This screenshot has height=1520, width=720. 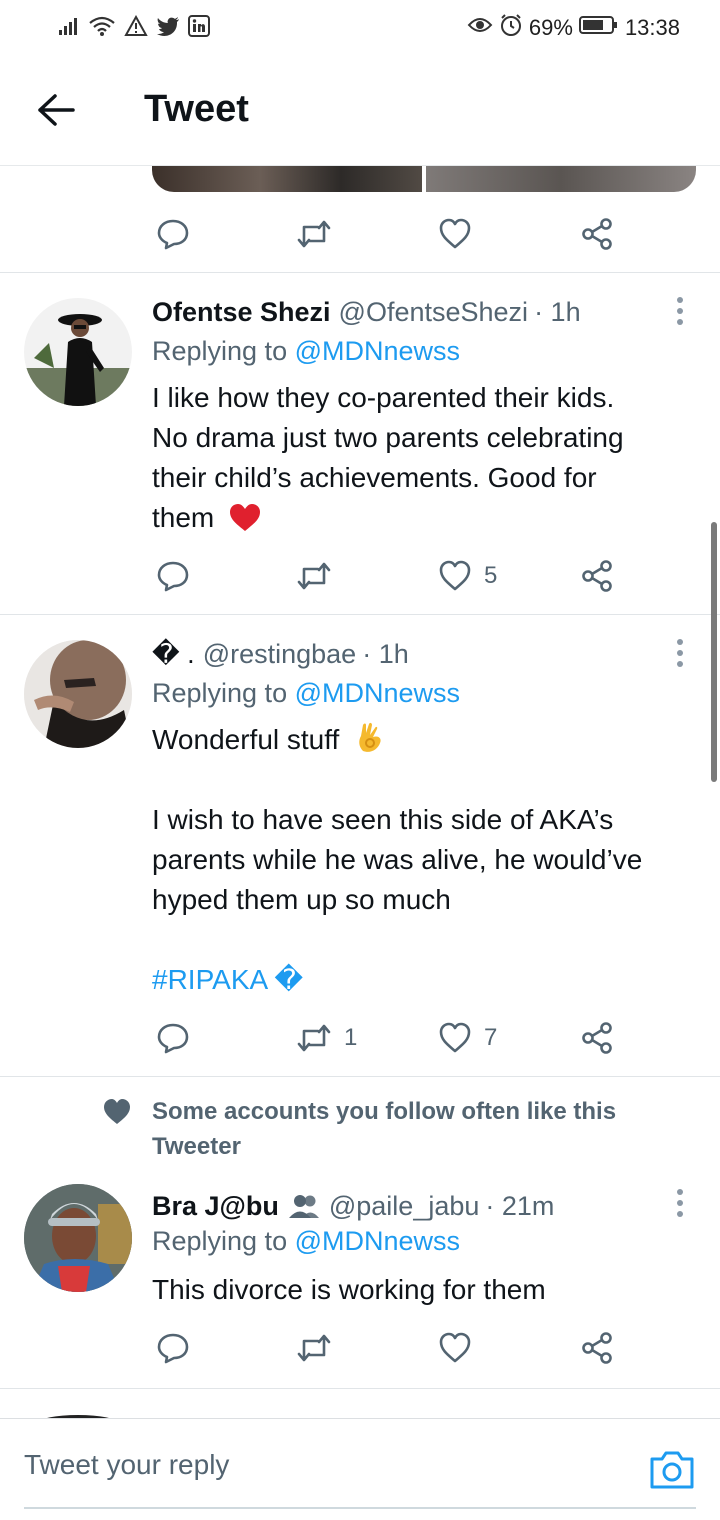 What do you see at coordinates (303, 1206) in the screenshot?
I see `followers-icon` at bounding box center [303, 1206].